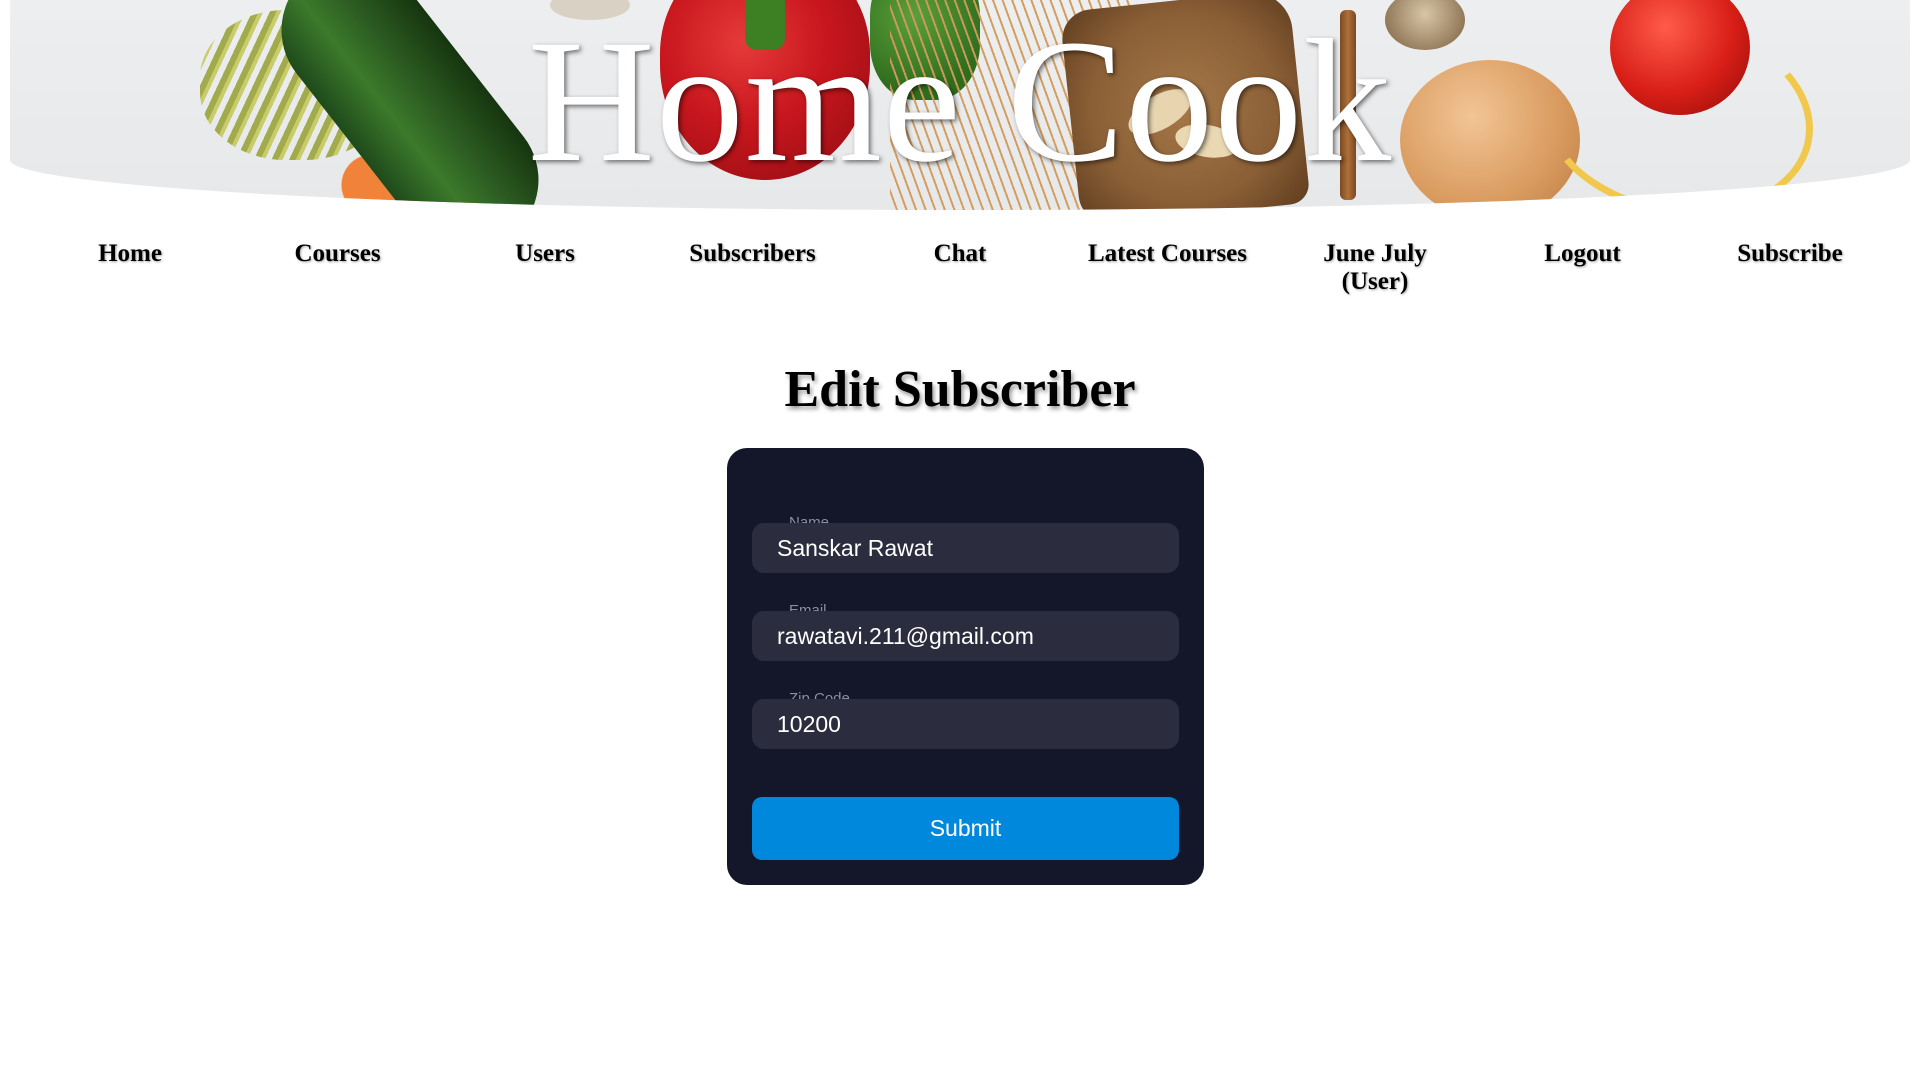 The height and width of the screenshot is (1080, 1920). I want to click on name-input, so click(965, 548).